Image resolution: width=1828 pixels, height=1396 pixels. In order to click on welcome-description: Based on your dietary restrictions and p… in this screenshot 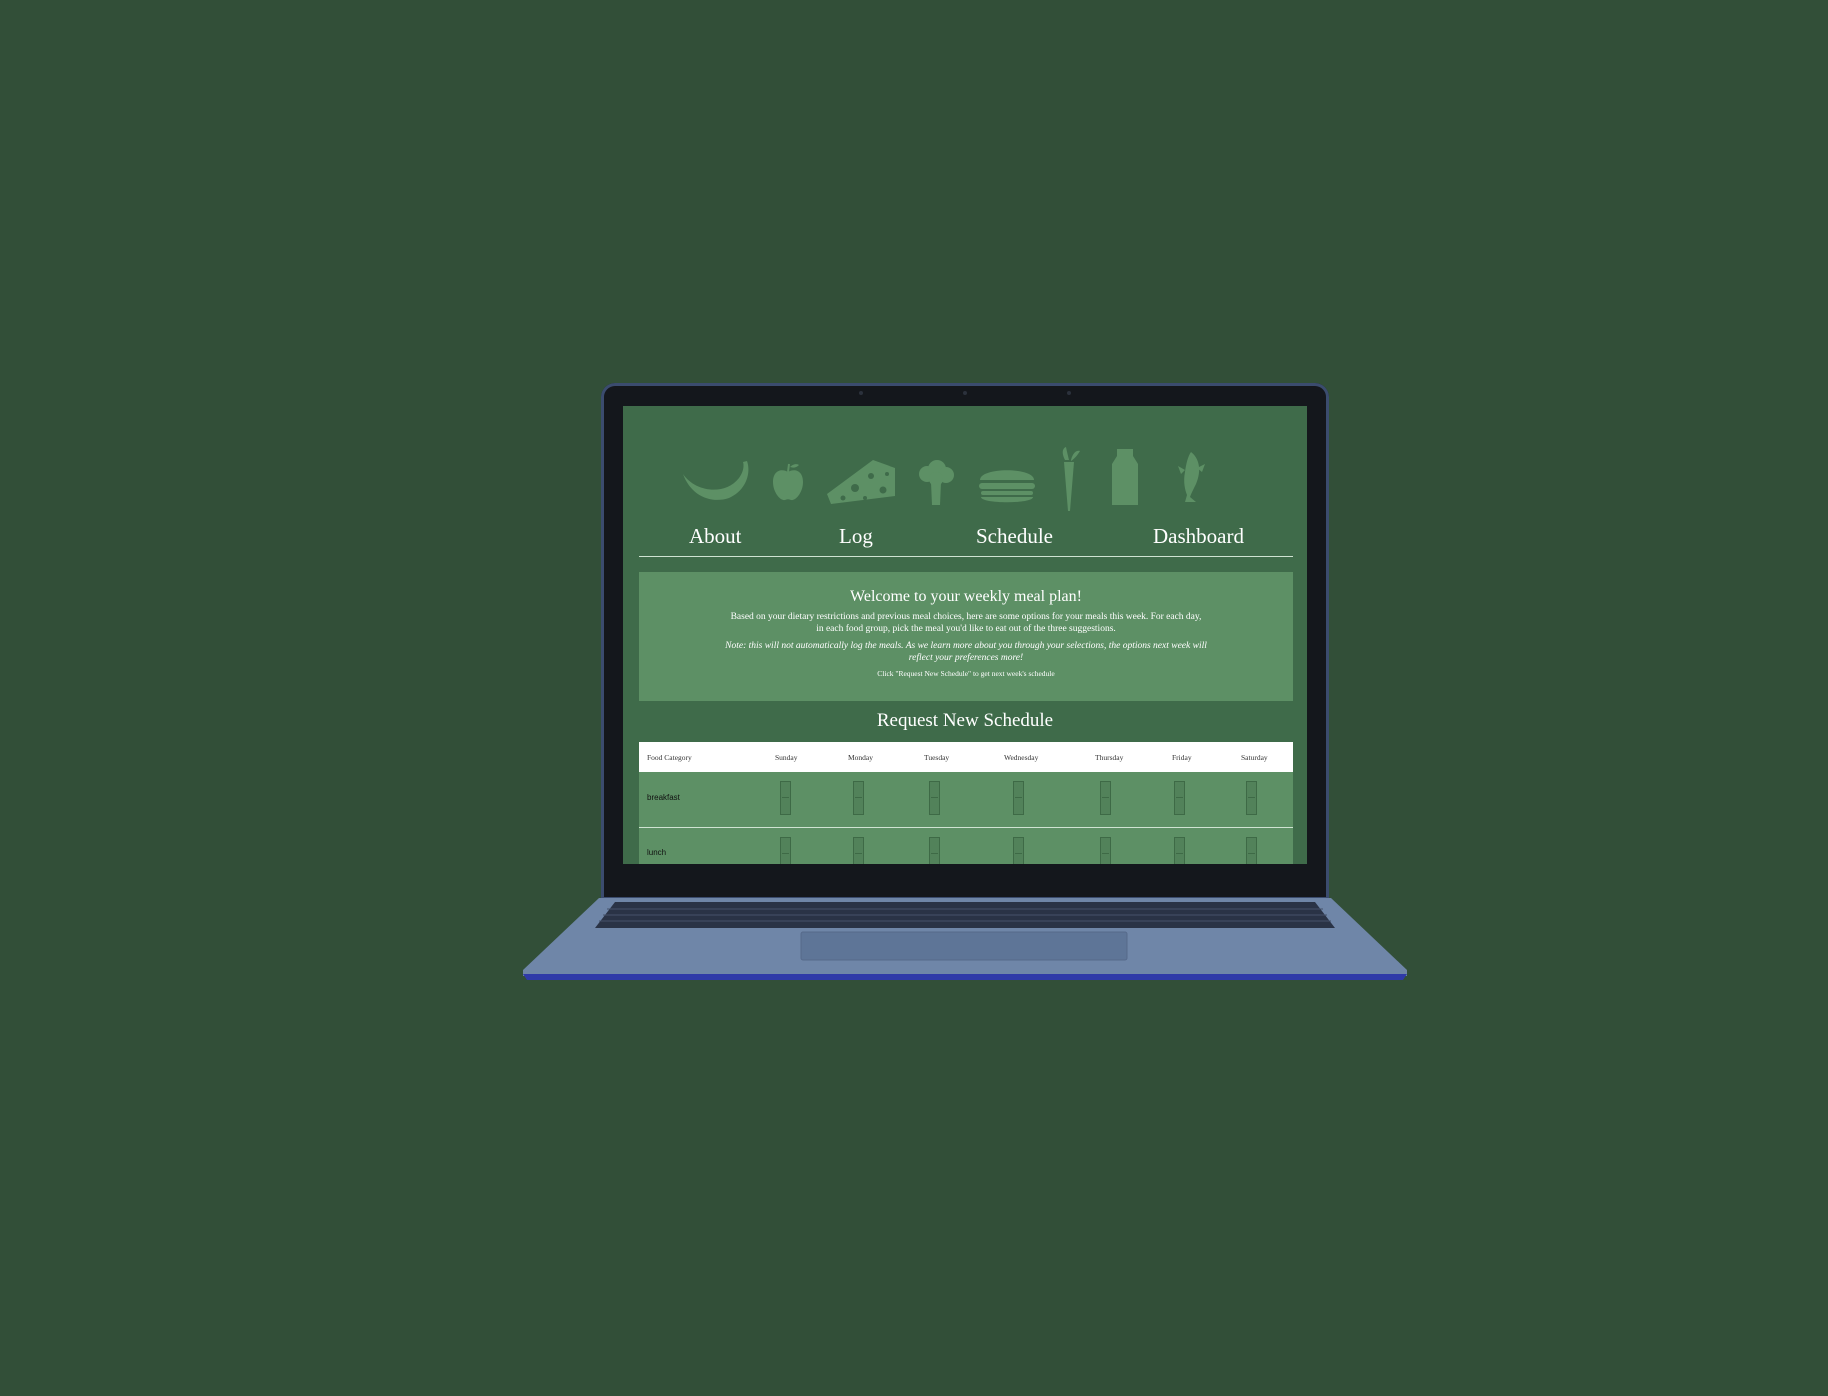, I will do `click(966, 623)`.